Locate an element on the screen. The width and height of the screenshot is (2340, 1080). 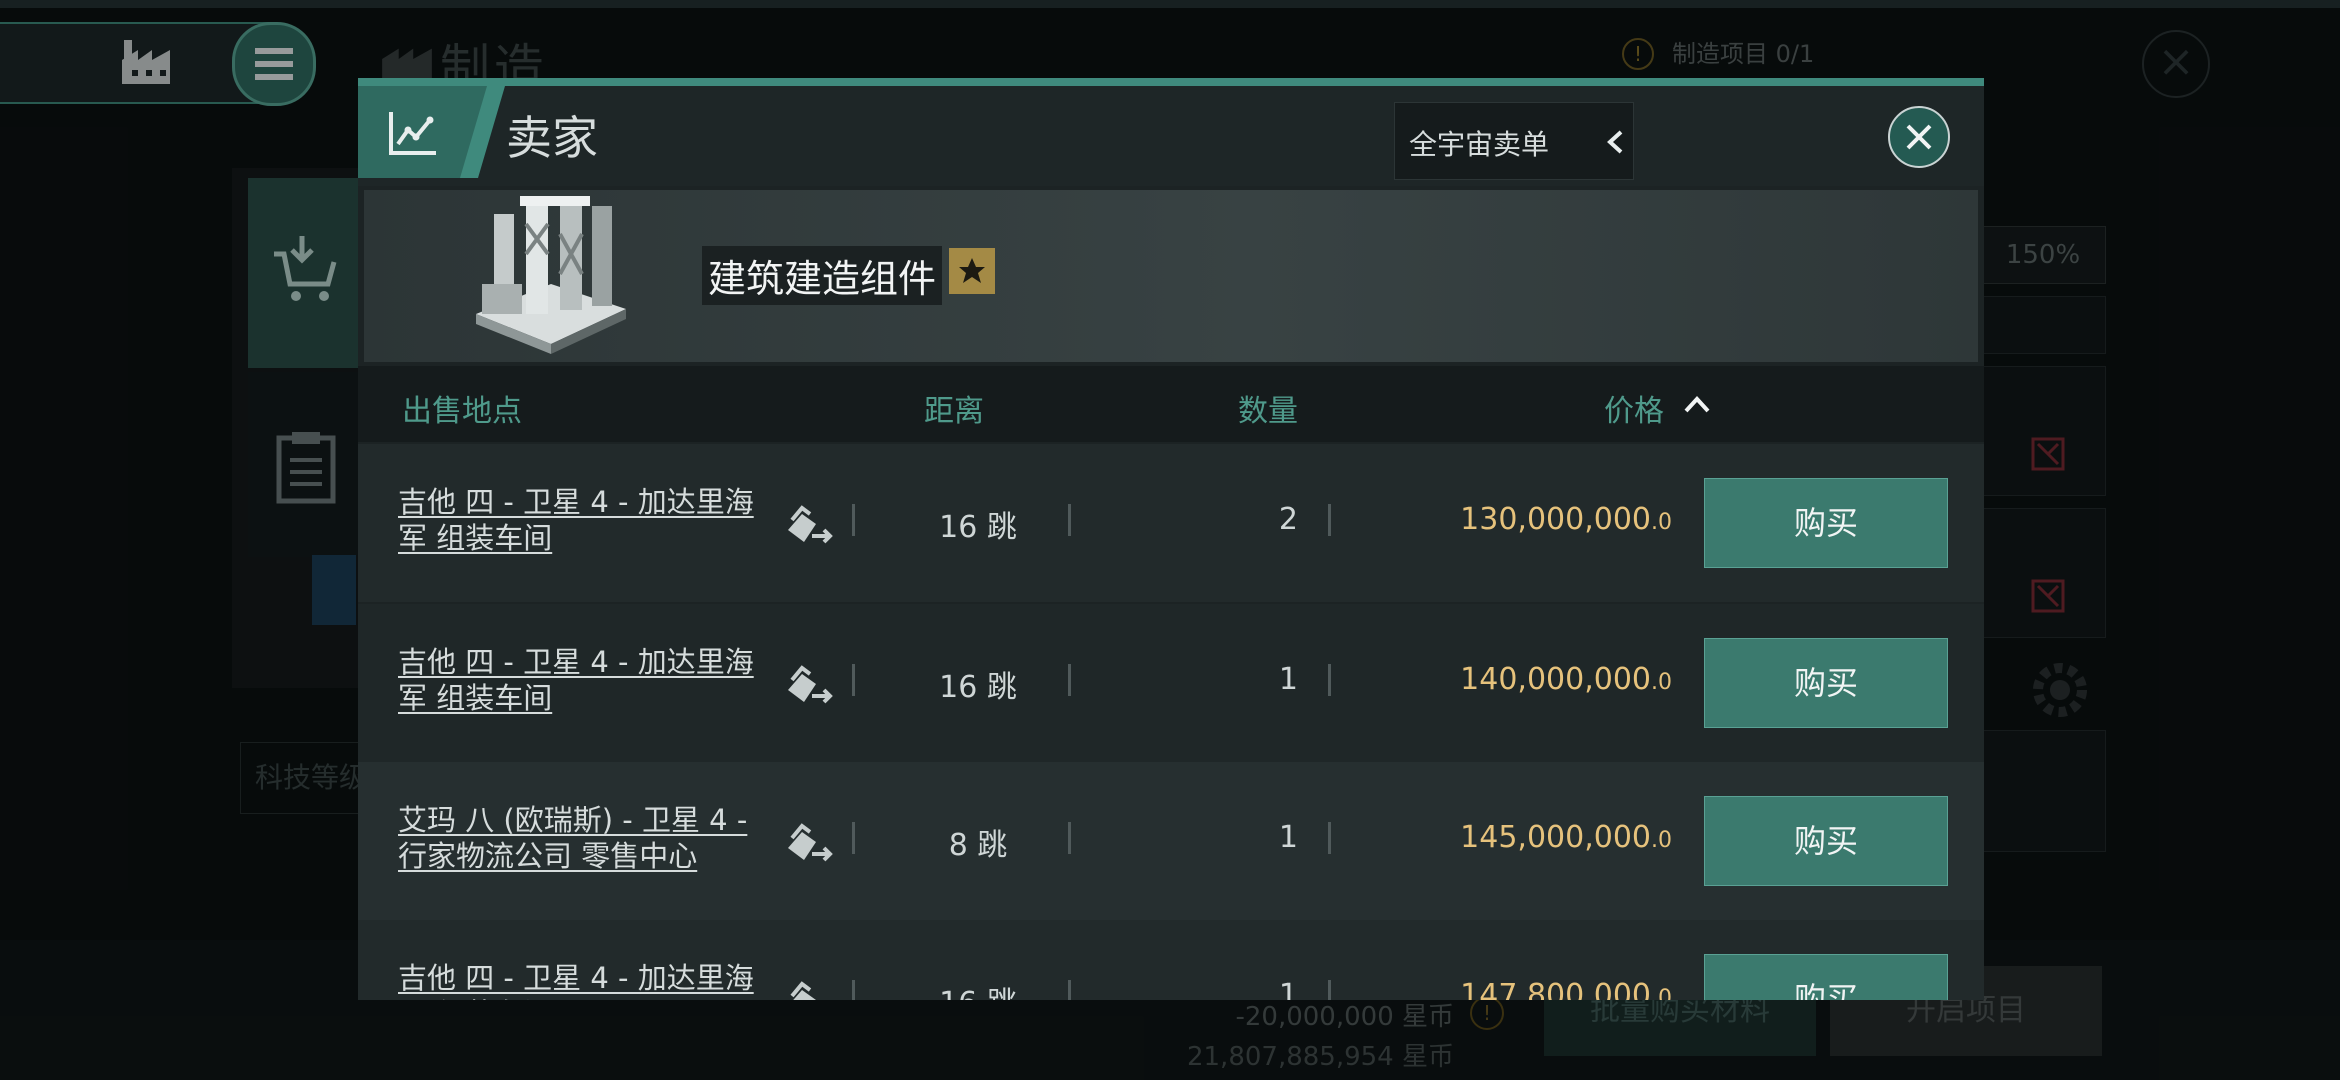
column-distance: 距离 is located at coordinates (954, 408).